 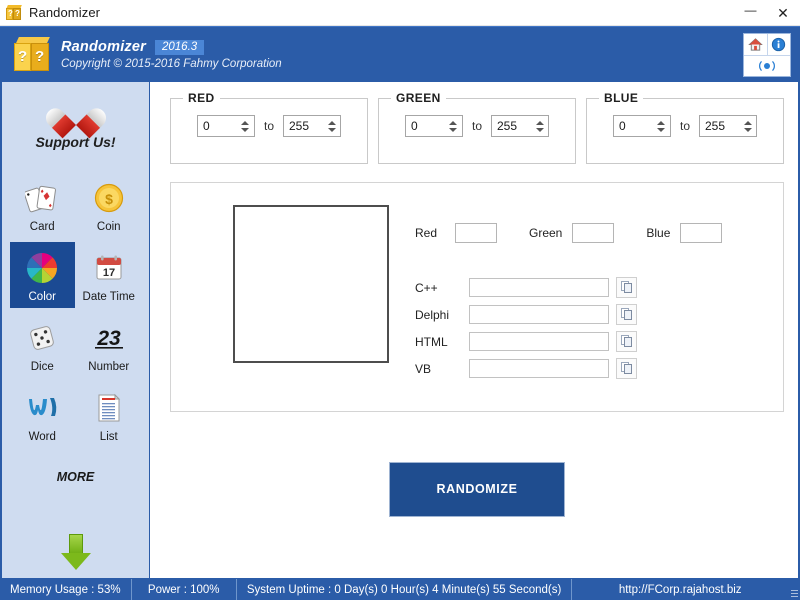 I want to click on copyright-text: Copyright © 2015-2016 Fahmy Corporation, so click(x=171, y=64).